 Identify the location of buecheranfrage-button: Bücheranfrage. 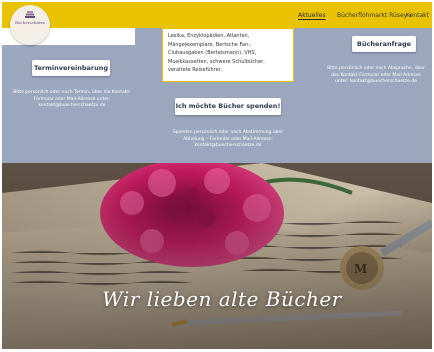
(384, 44).